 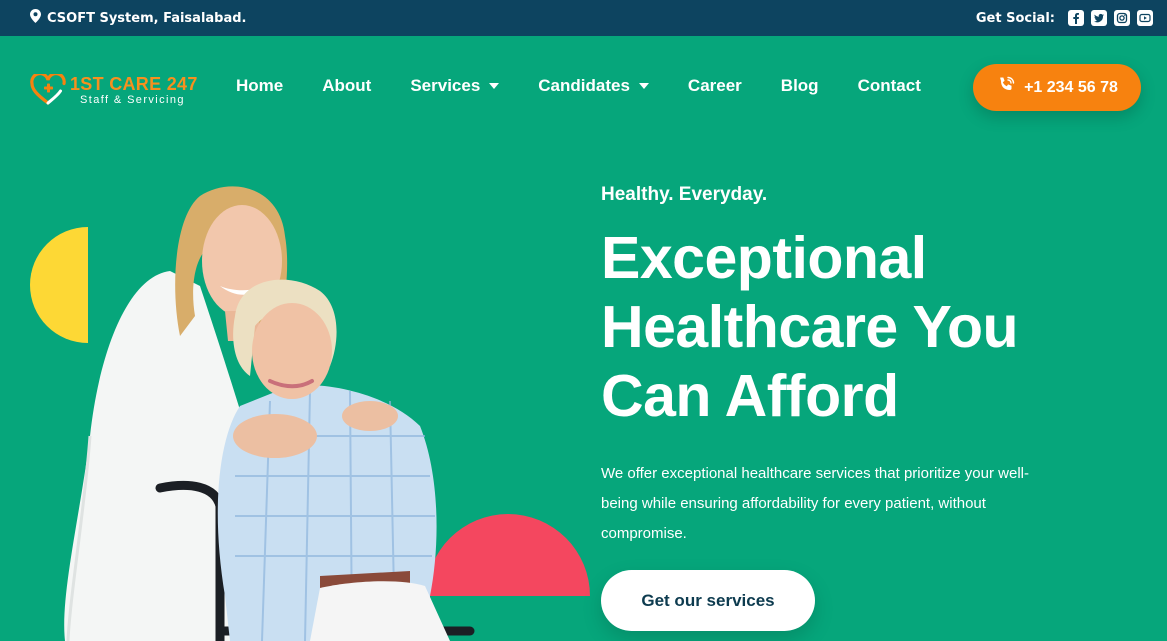 I want to click on phone-button: +1 234 56 78, so click(x=1057, y=87).